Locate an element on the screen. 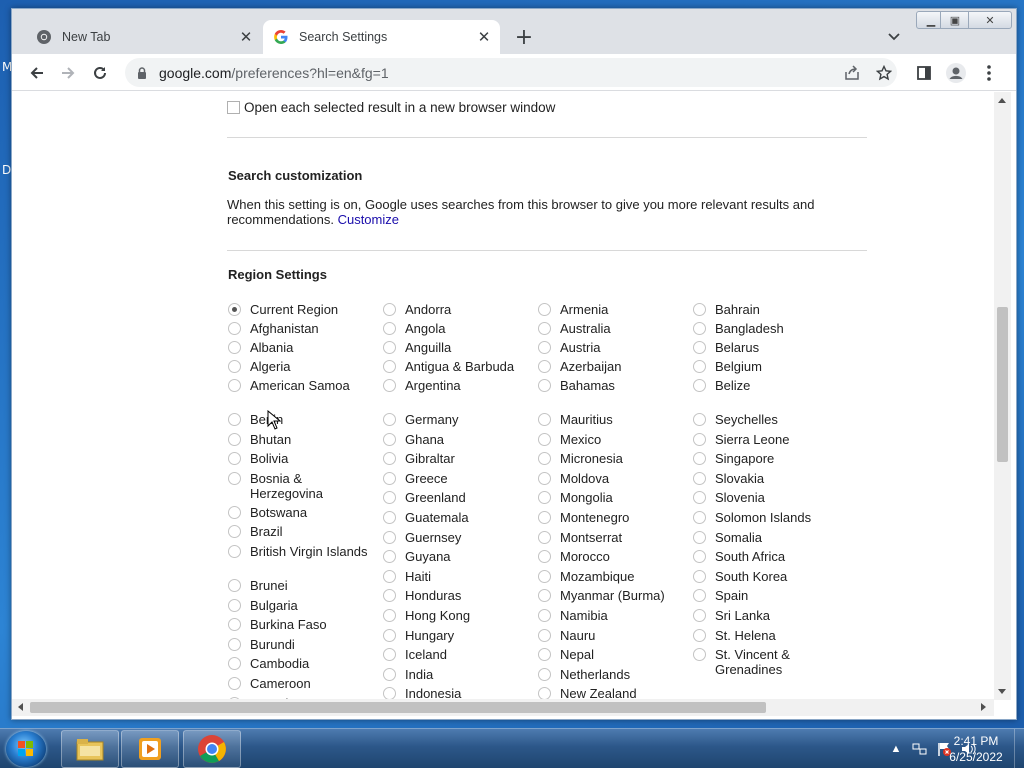  file-explorer-icon is located at coordinates (90, 749).